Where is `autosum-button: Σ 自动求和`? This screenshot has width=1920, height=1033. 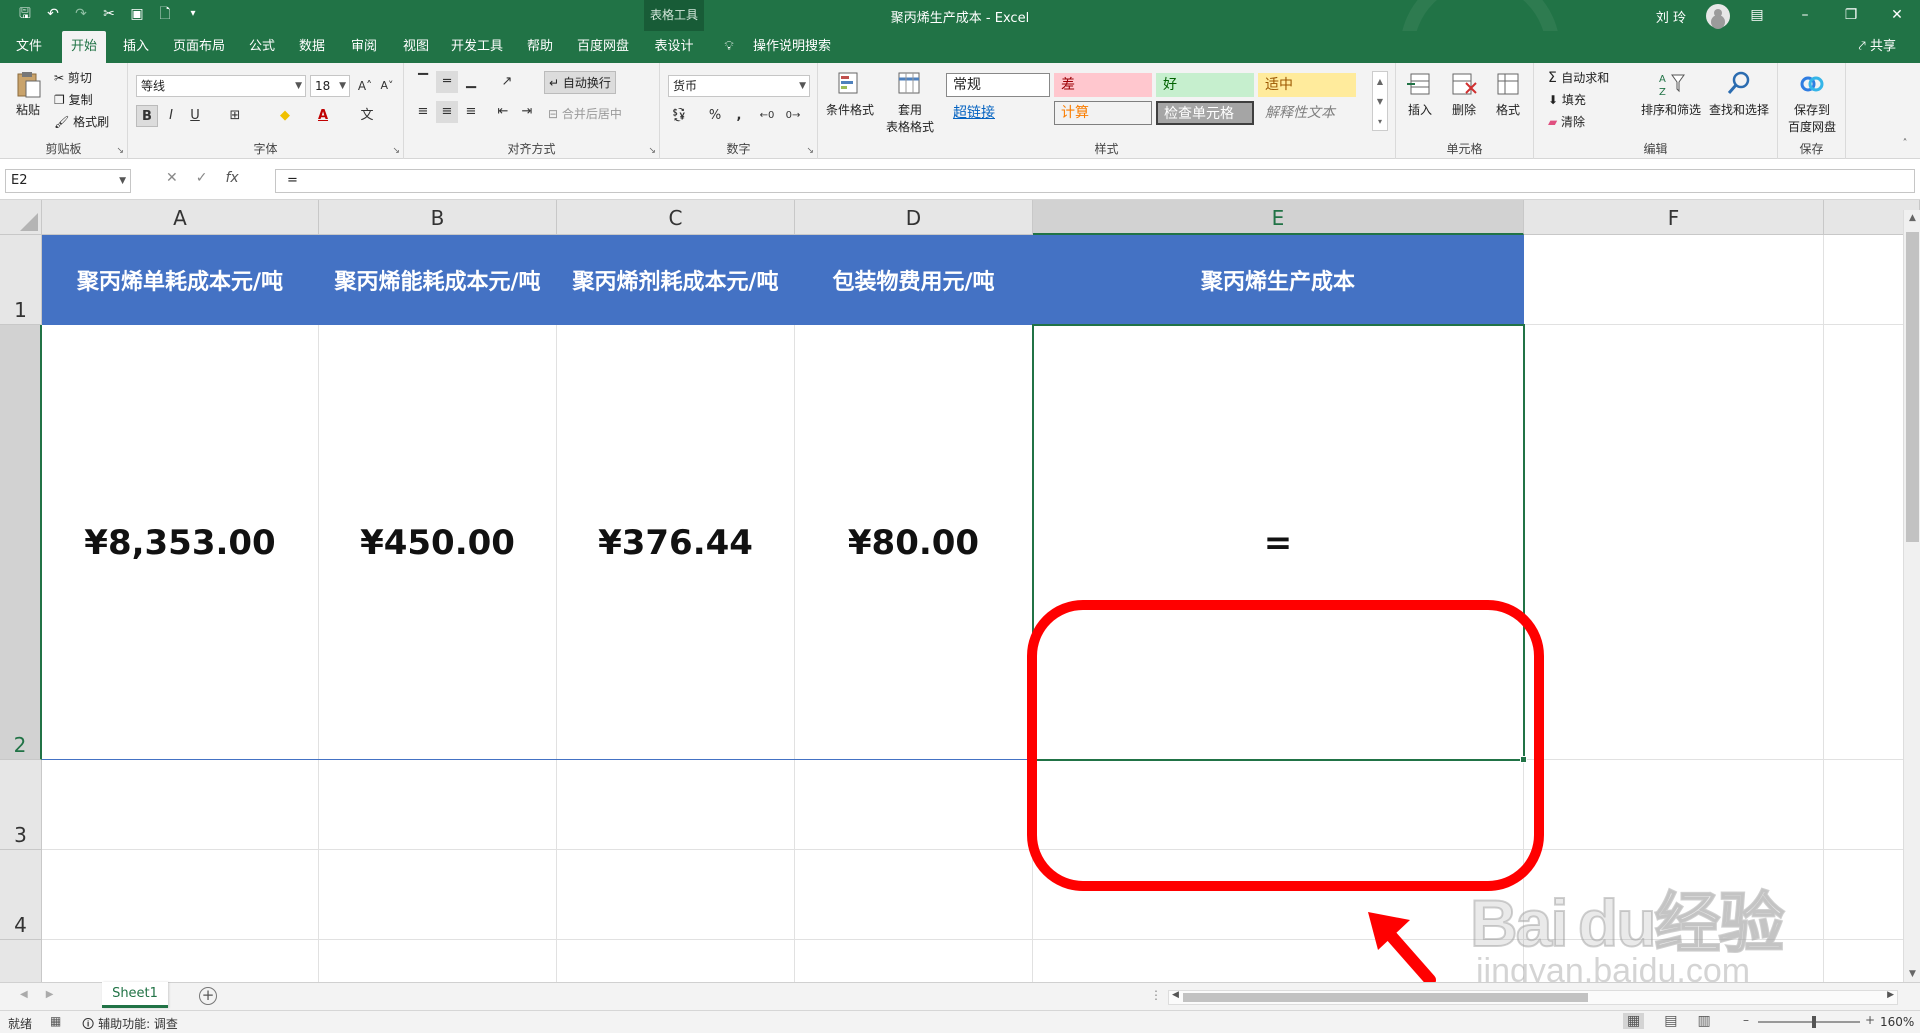
autosum-button: Σ 自动求和 is located at coordinates (1578, 77).